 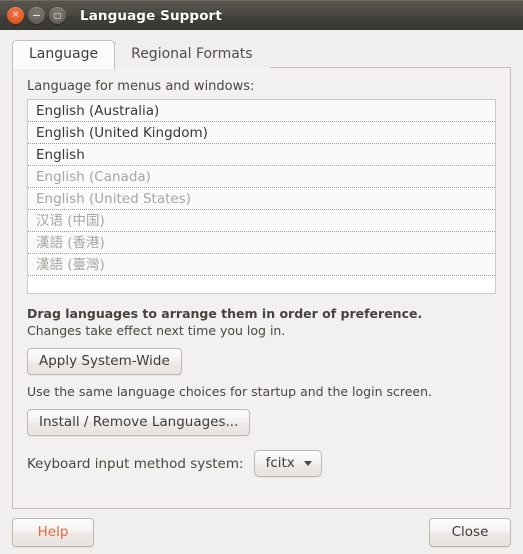 I want to click on list-item: English, so click(x=261, y=155).